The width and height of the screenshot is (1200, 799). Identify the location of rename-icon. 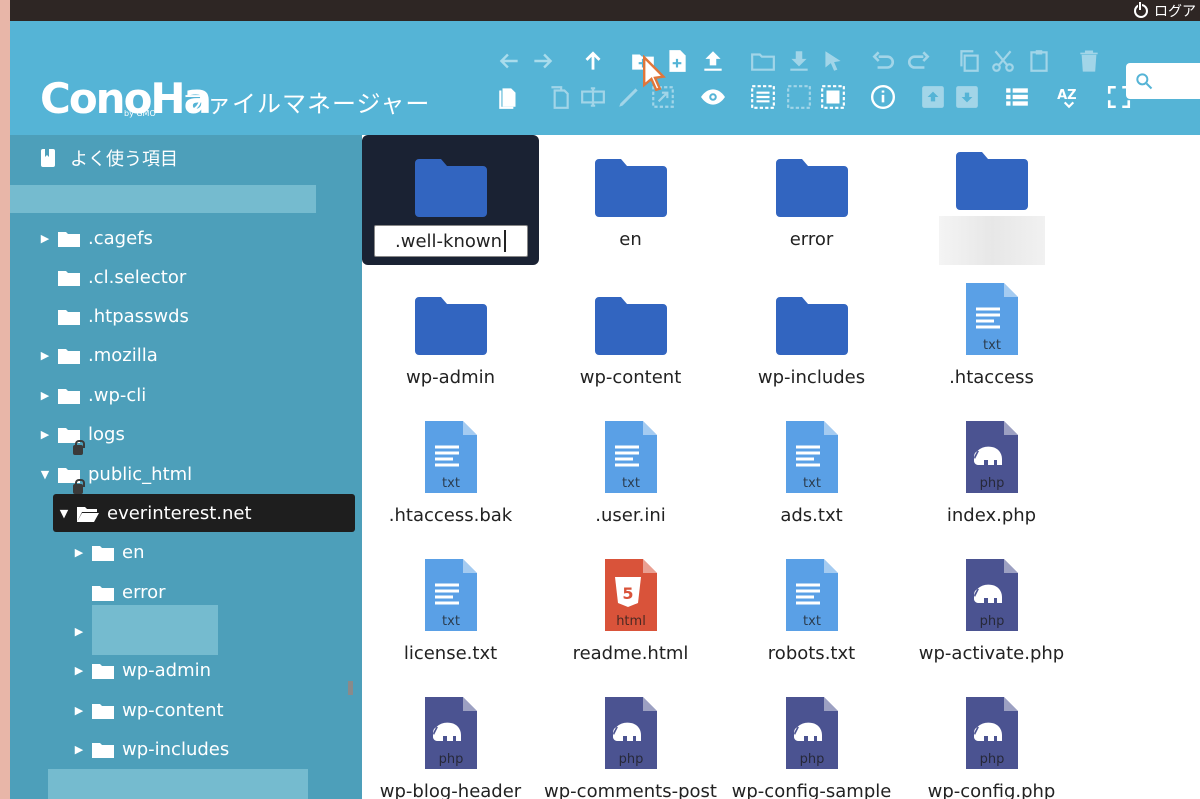
(593, 97).